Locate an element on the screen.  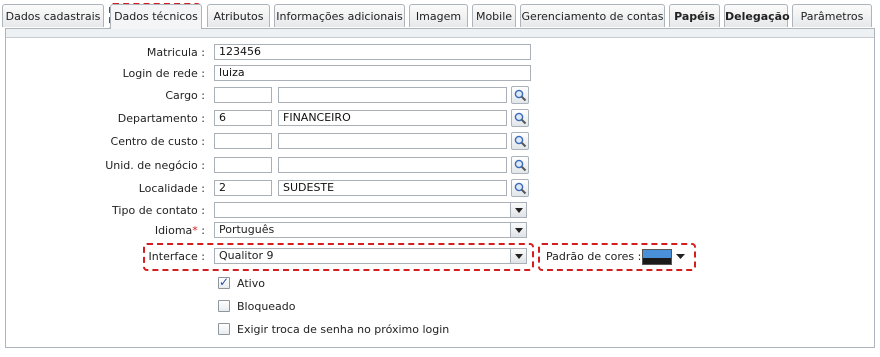
idioma-label: Idioma* : is located at coordinates (102, 231).